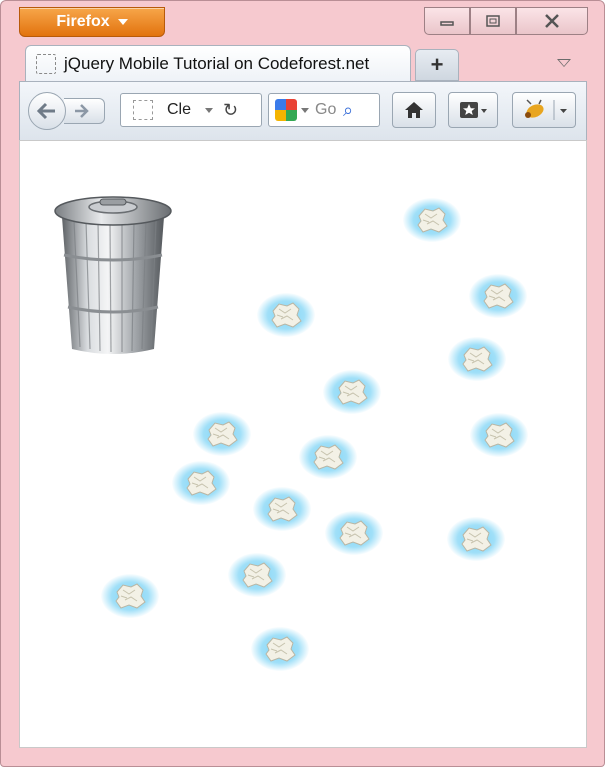  I want to click on maximize-icon, so click(493, 21).